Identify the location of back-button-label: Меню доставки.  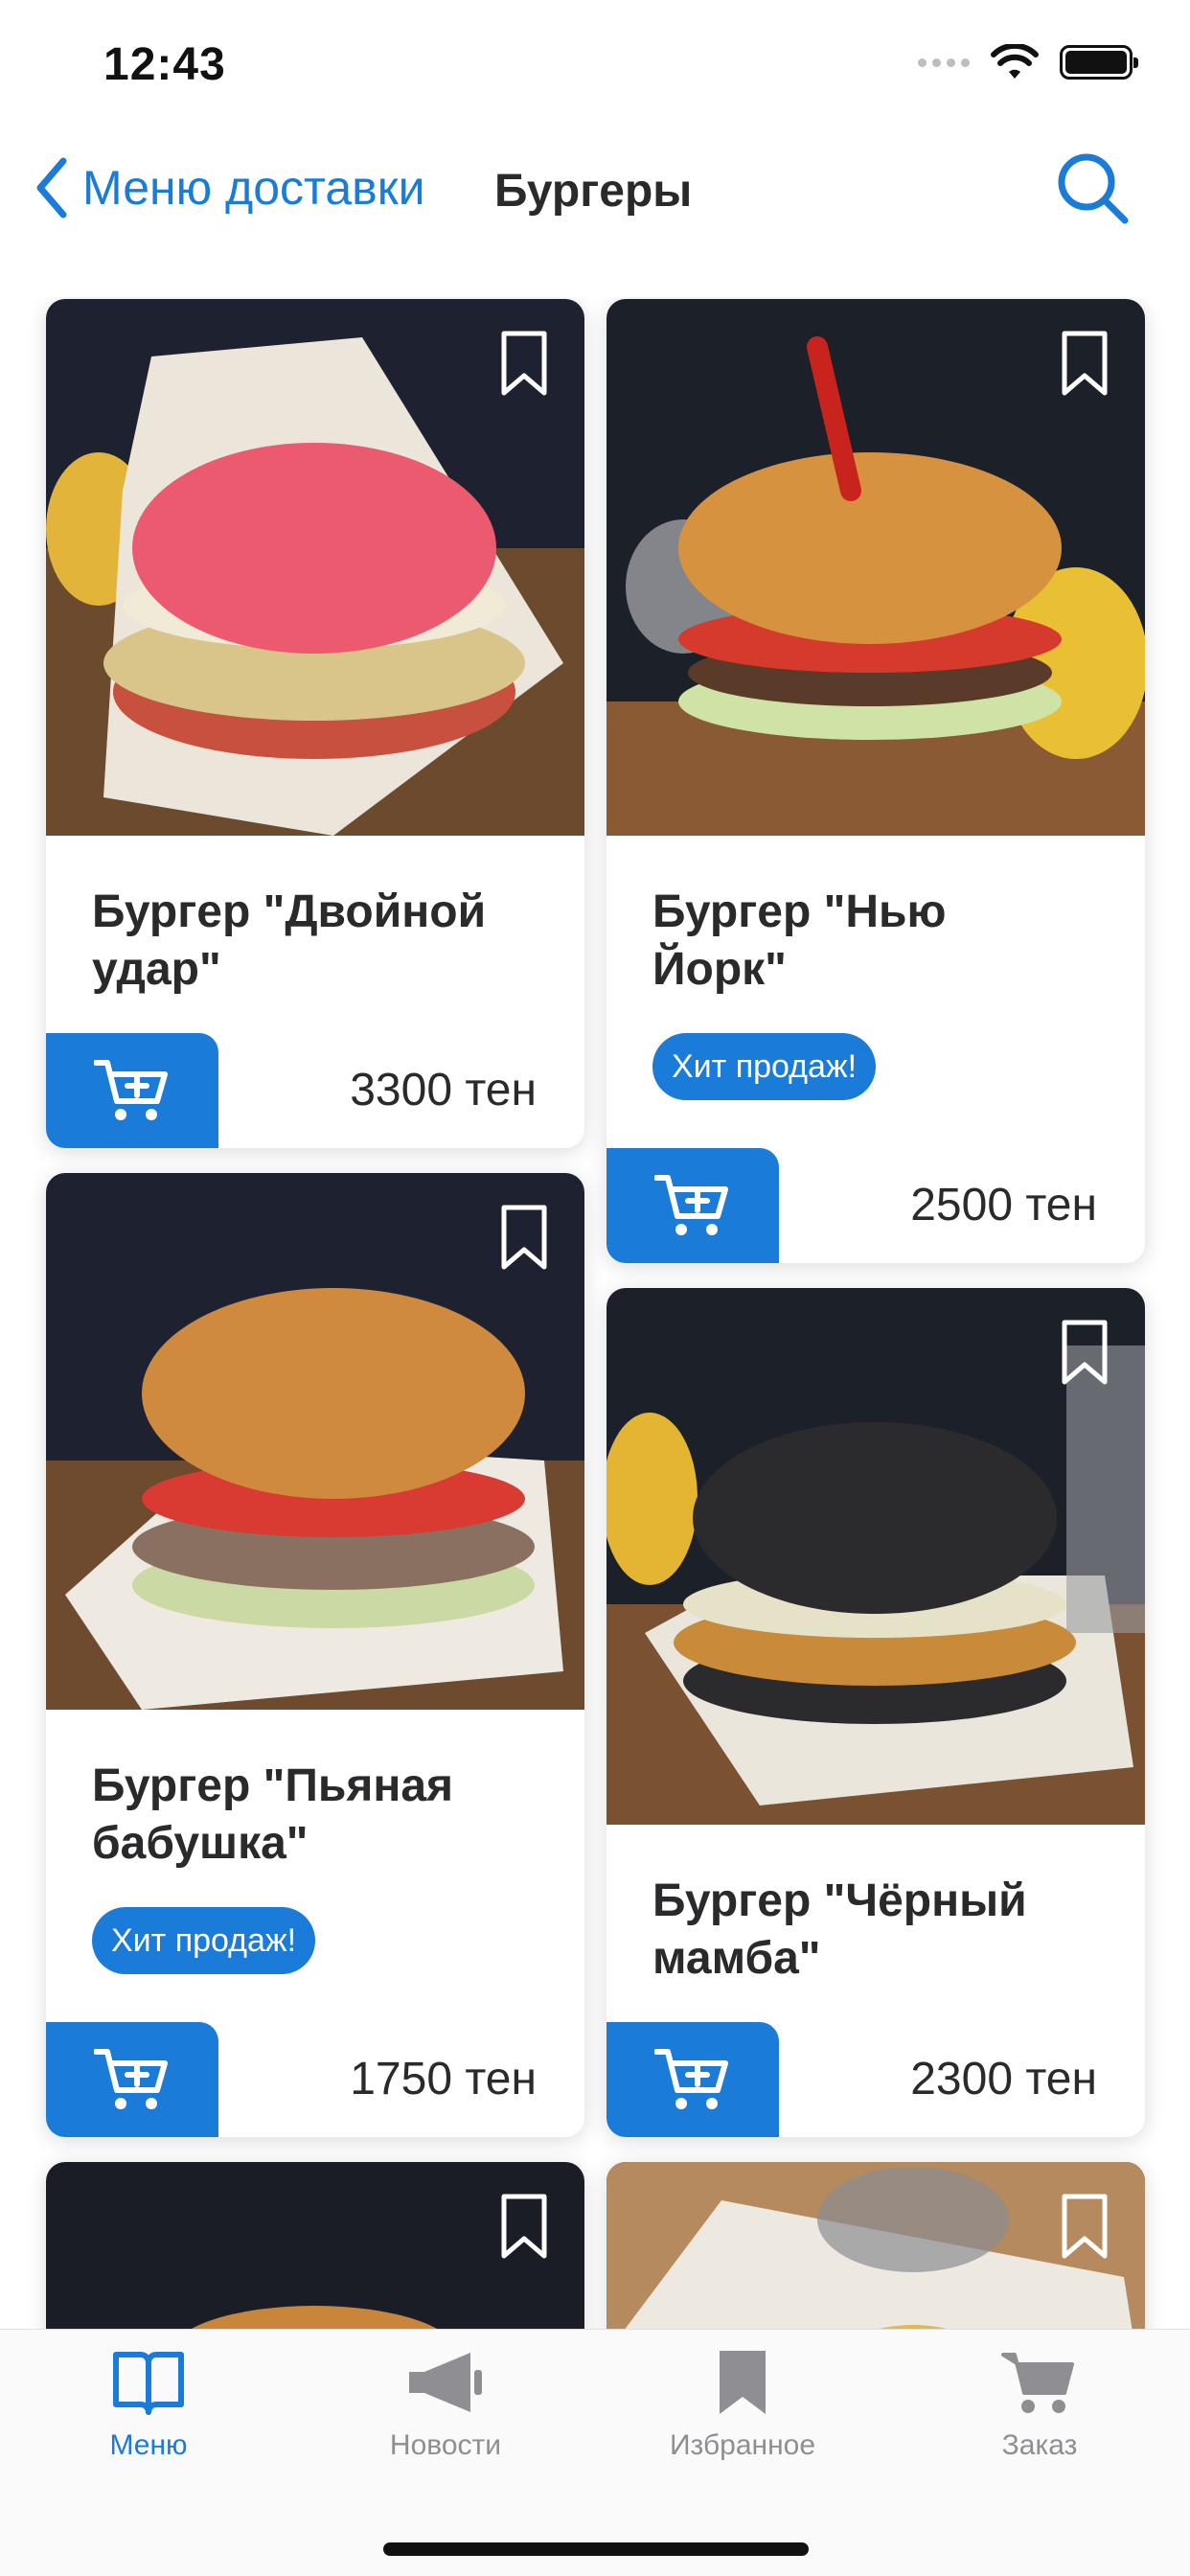
(254, 188).